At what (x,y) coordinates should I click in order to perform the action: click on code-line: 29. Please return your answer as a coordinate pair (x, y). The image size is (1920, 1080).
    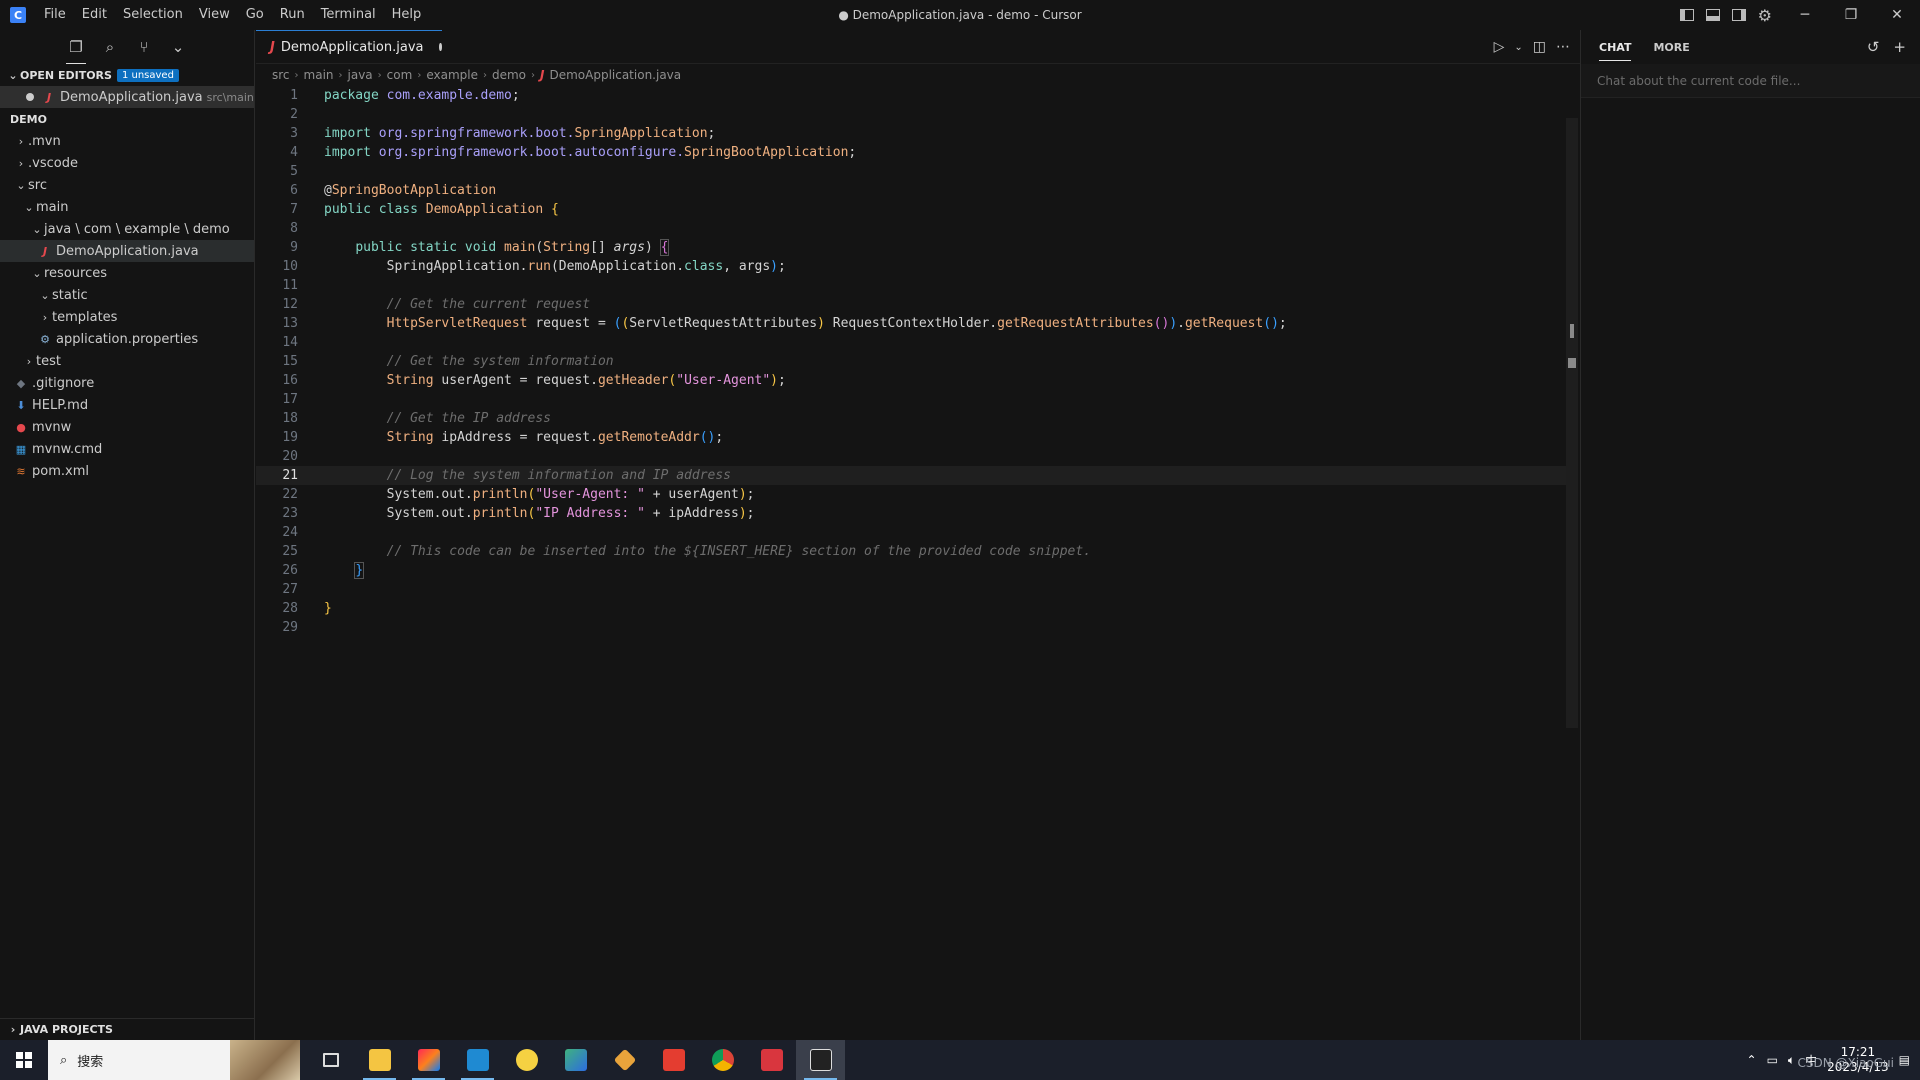
    Looking at the image, I should click on (290, 627).